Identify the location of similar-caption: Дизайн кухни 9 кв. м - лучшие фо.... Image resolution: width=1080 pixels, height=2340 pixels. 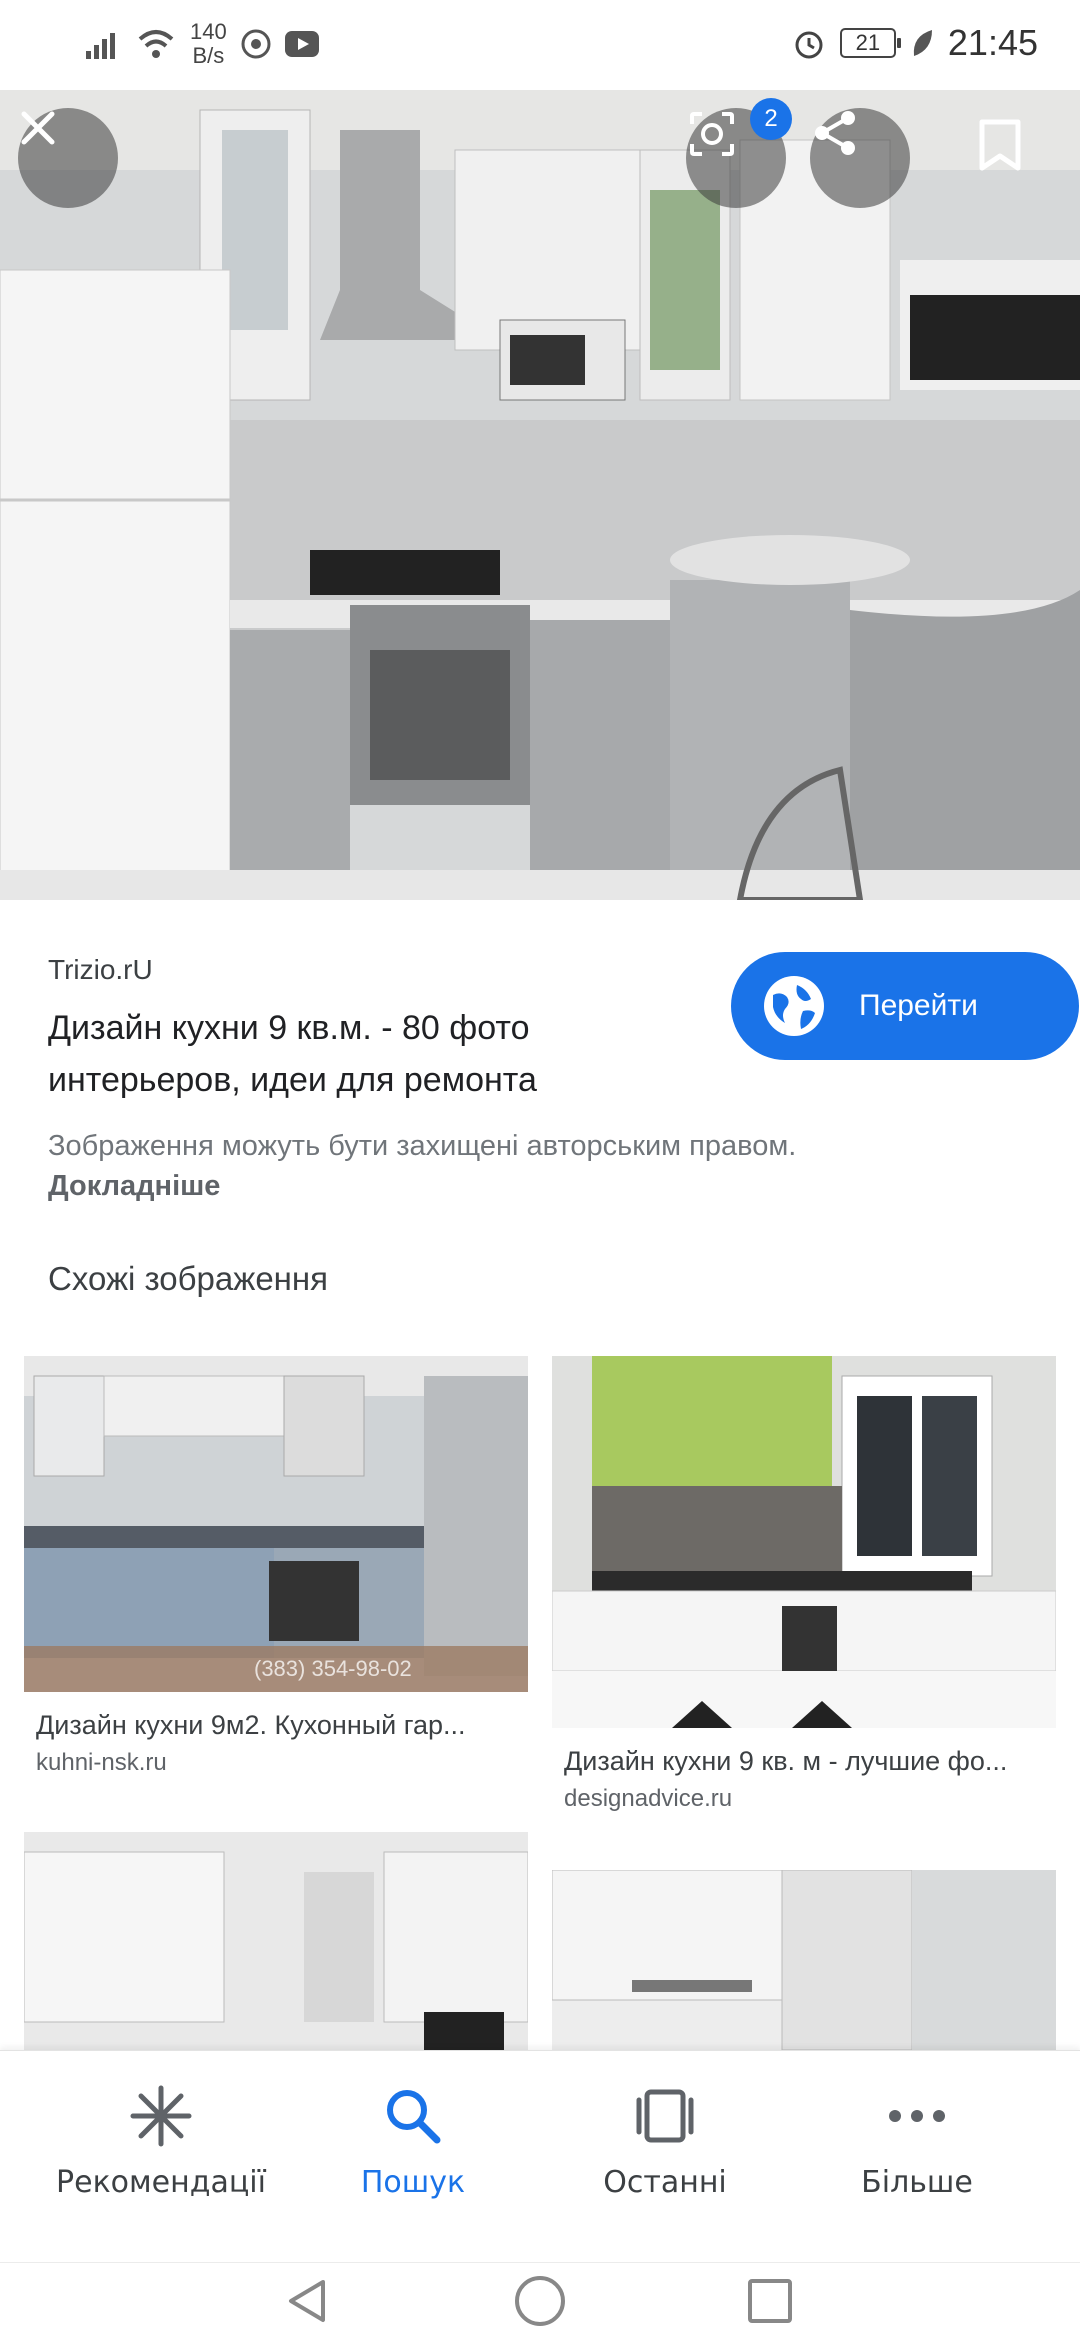
(786, 1761).